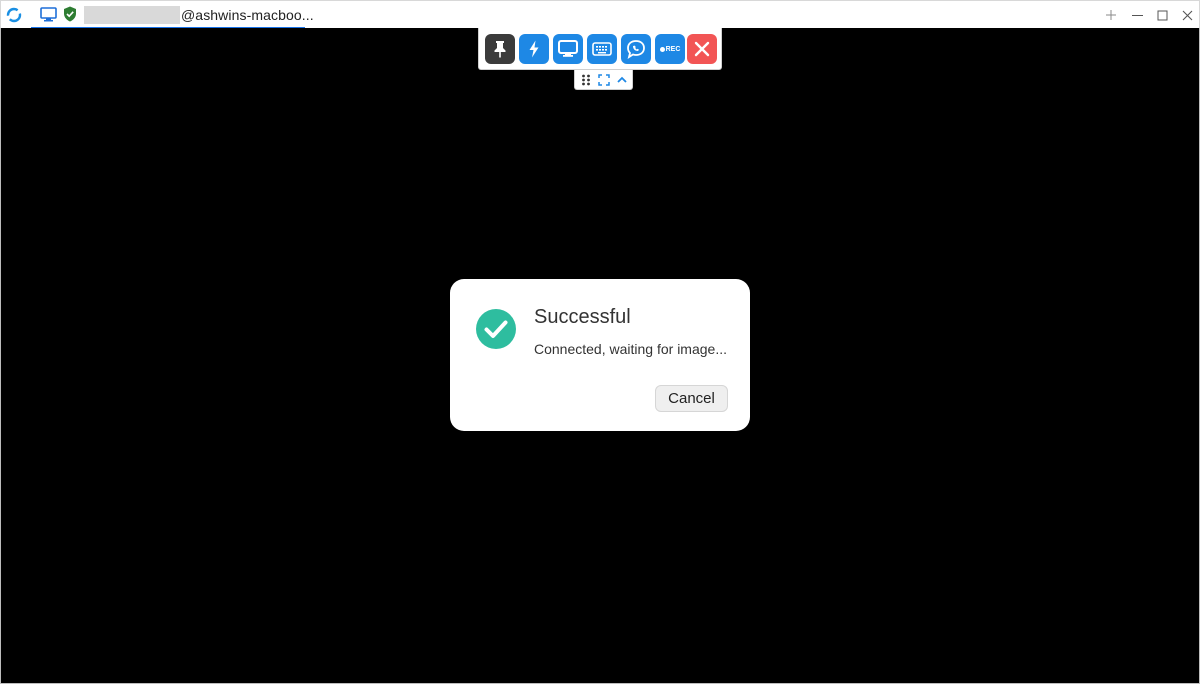 Image resolution: width=1200 pixels, height=684 pixels. I want to click on minimize-icon, so click(1137, 15).